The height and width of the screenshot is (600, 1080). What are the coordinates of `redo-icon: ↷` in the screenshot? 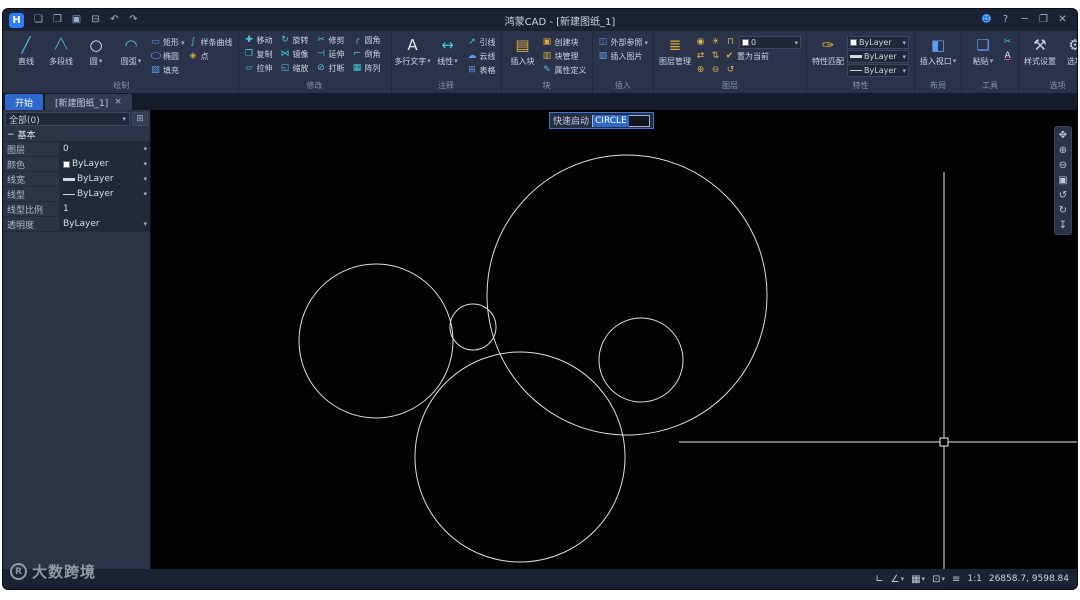 It's located at (133, 20).